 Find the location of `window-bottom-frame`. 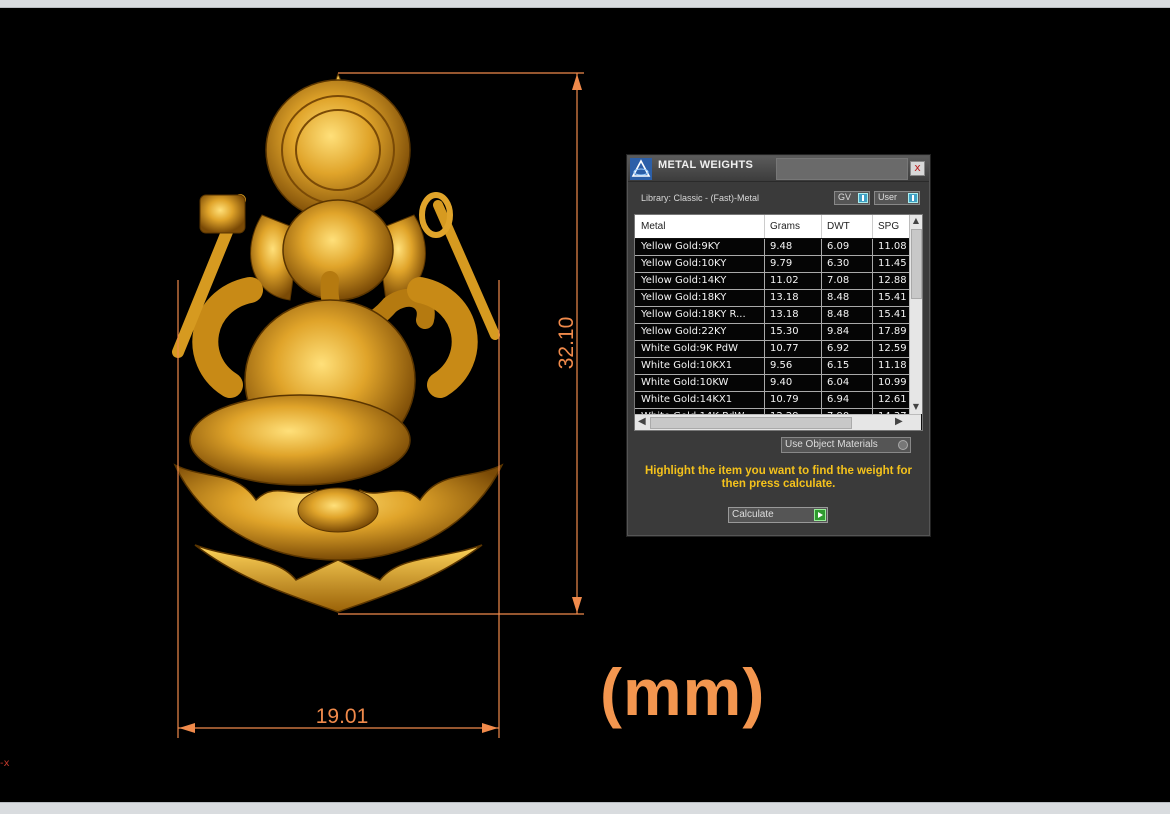

window-bottom-frame is located at coordinates (585, 808).